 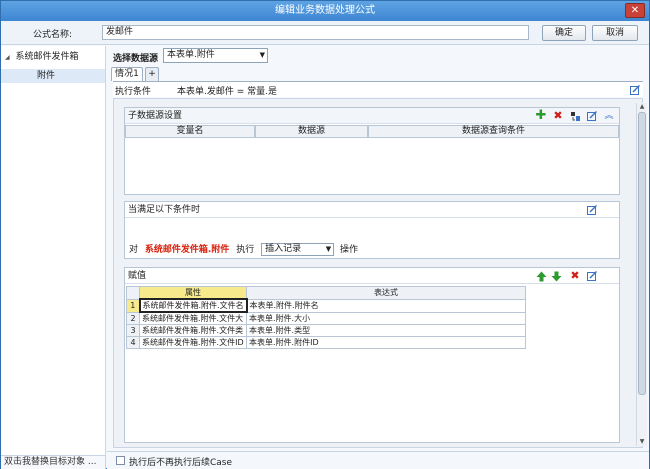 I want to click on add-icon: ✚, so click(x=541, y=115).